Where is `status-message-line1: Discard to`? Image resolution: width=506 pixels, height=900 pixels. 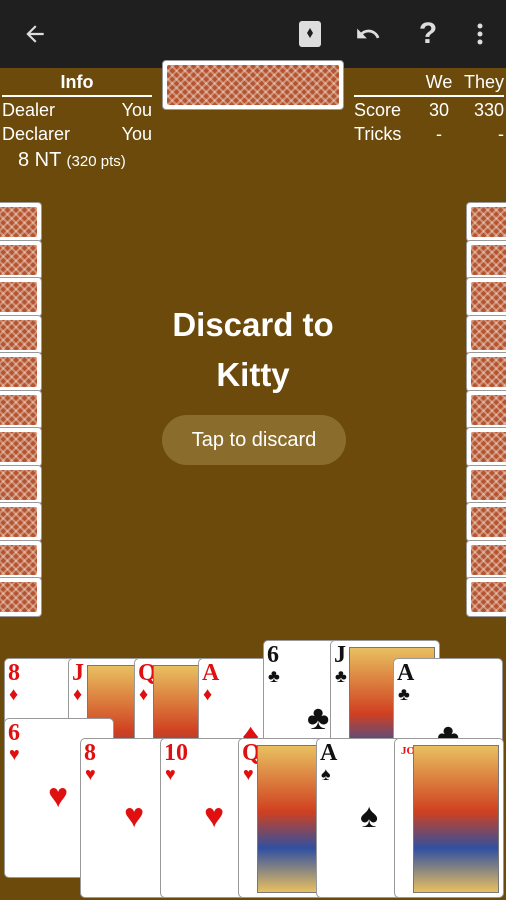
status-message-line1: Discard to is located at coordinates (253, 324).